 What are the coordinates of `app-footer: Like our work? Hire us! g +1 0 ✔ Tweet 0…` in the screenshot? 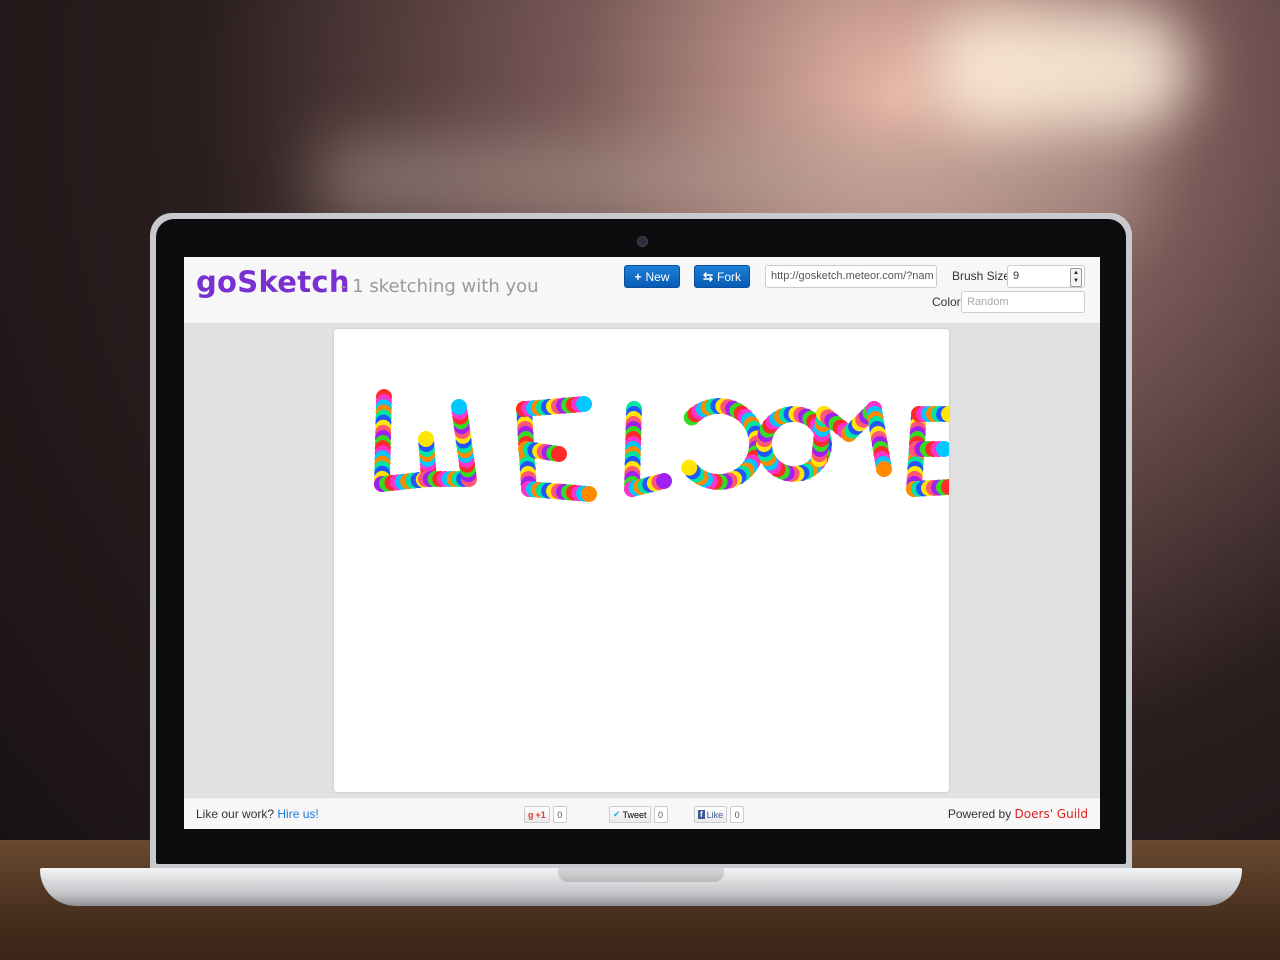 It's located at (642, 813).